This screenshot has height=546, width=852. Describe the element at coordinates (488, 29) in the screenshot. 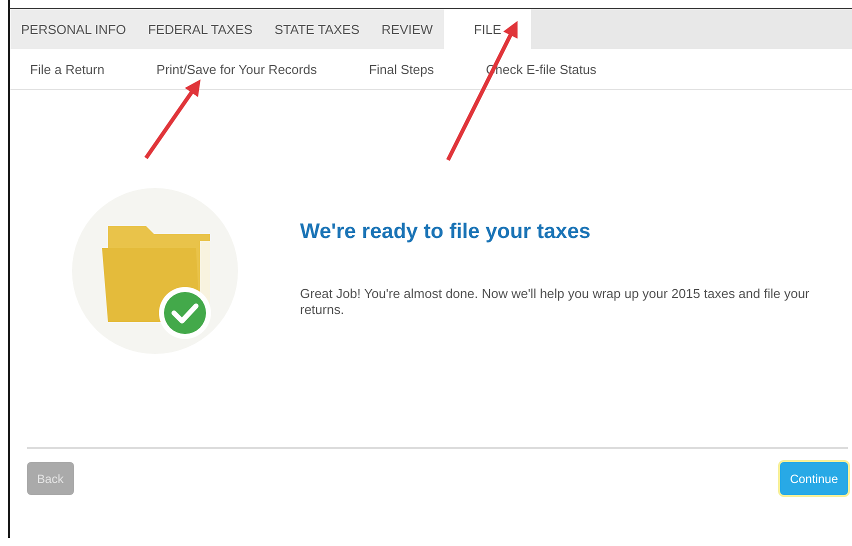

I see `tab: FILE` at that location.